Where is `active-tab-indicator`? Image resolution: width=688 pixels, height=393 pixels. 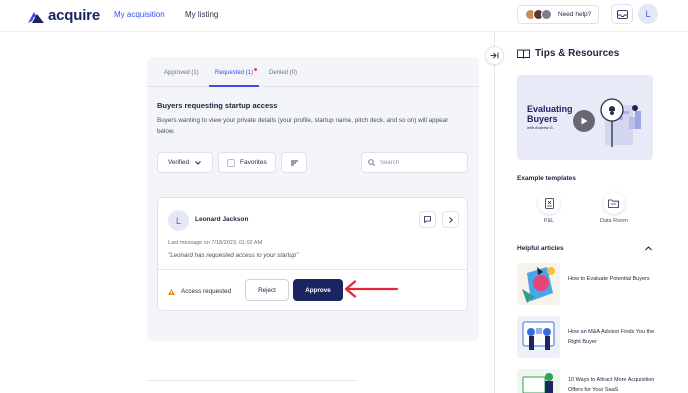
active-tab-indicator is located at coordinates (234, 86).